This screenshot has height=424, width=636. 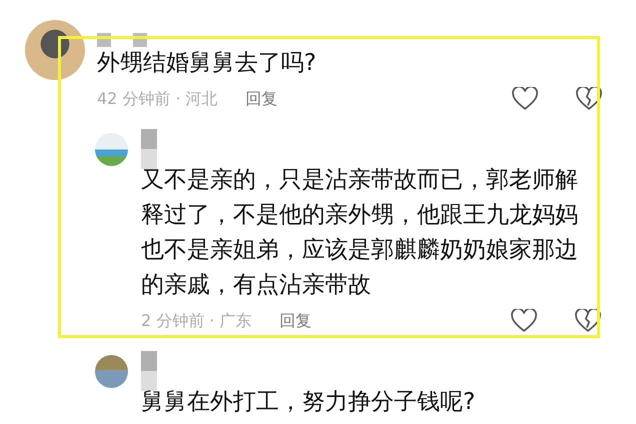 What do you see at coordinates (196, 321) in the screenshot?
I see `time-location: 2 分钟前 · 广东` at bounding box center [196, 321].